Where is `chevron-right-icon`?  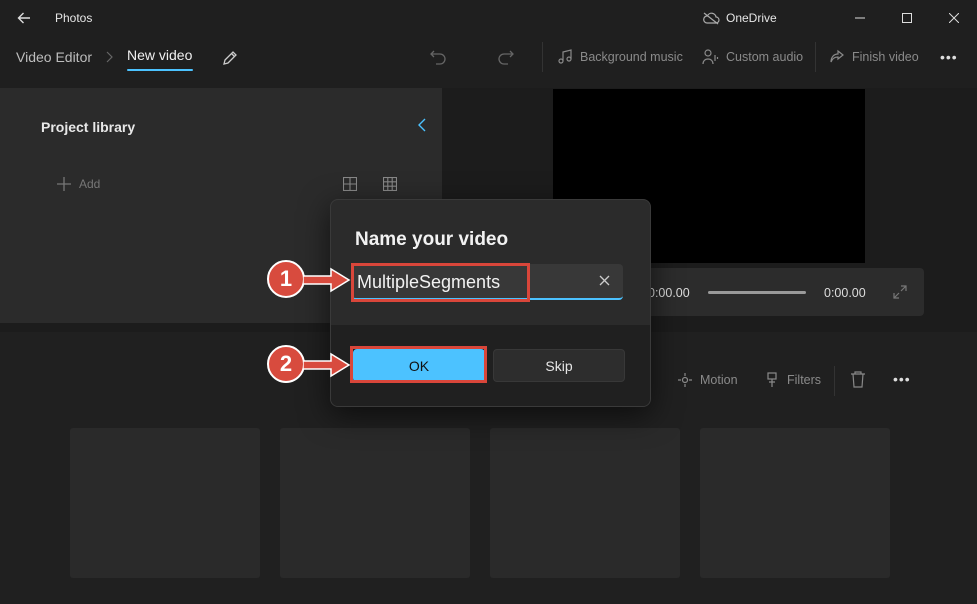
chevron-right-icon is located at coordinates (109, 59).